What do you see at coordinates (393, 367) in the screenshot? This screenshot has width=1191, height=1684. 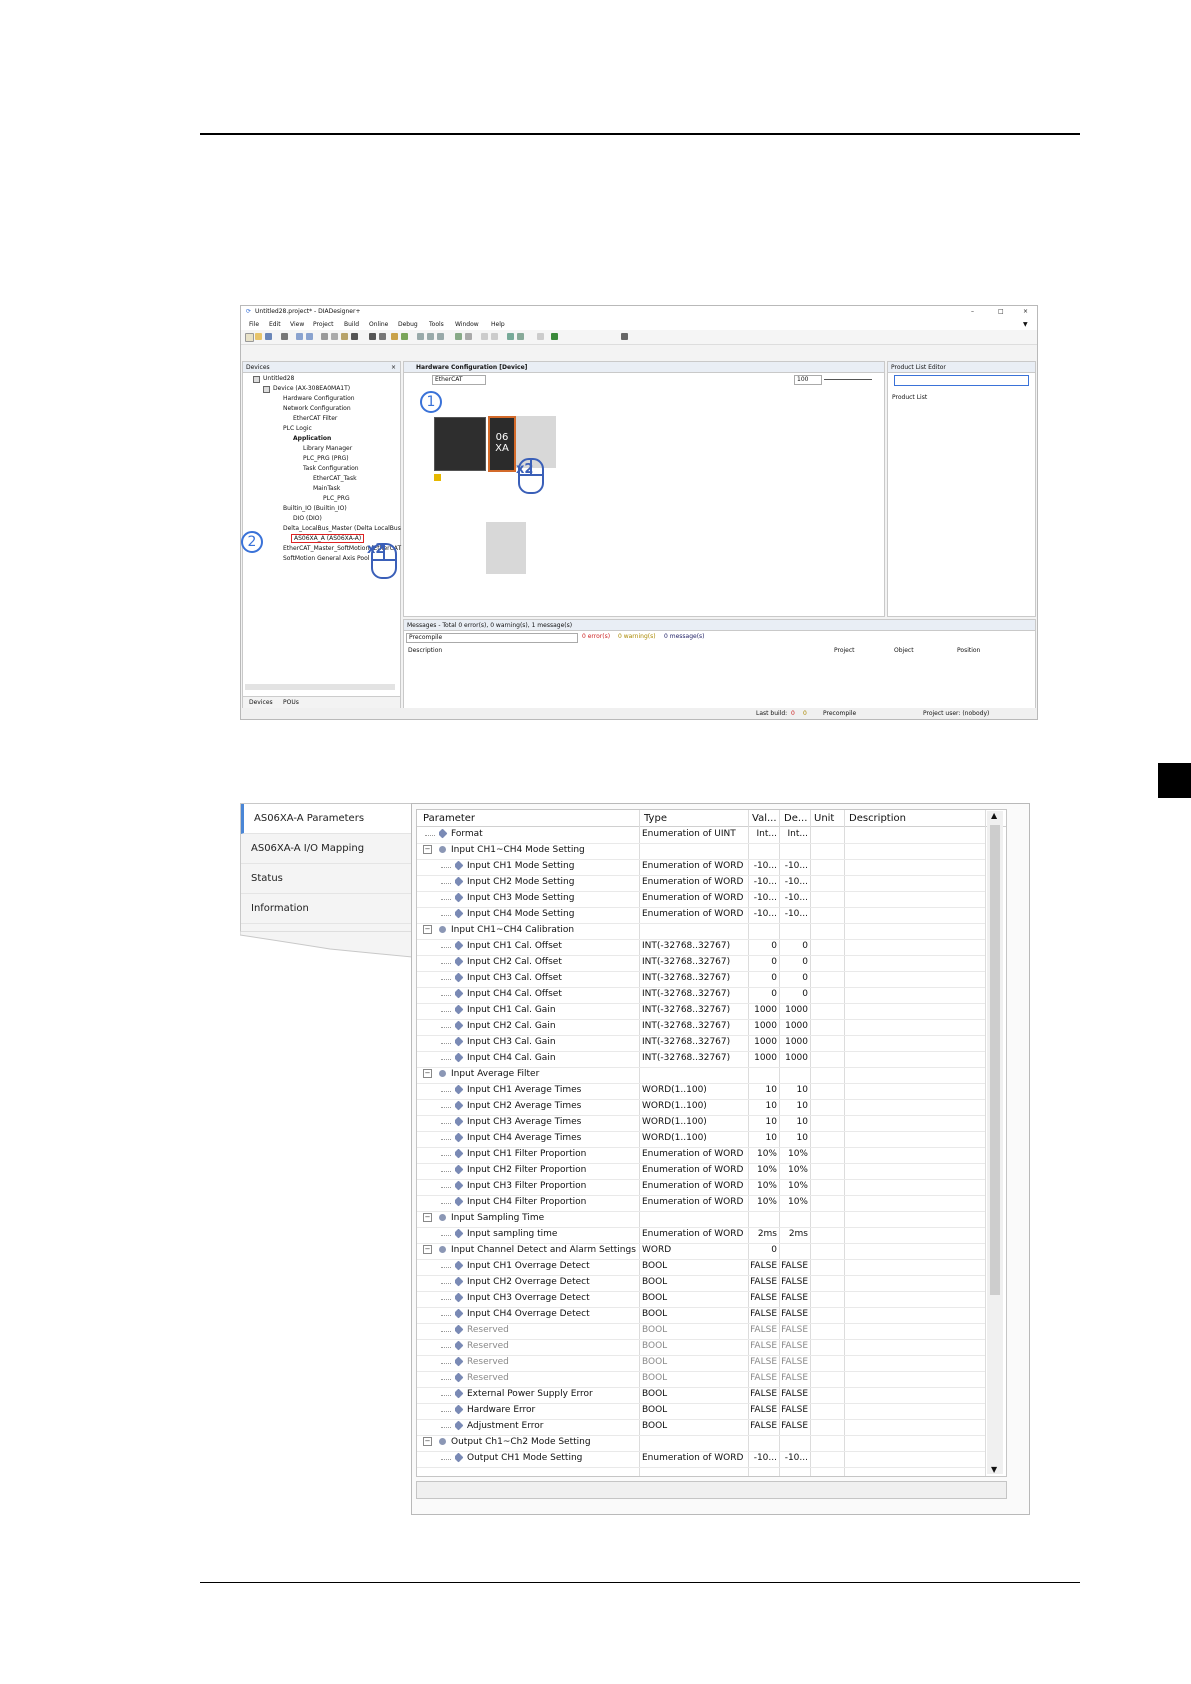 I see `panel-close-icon: ×` at bounding box center [393, 367].